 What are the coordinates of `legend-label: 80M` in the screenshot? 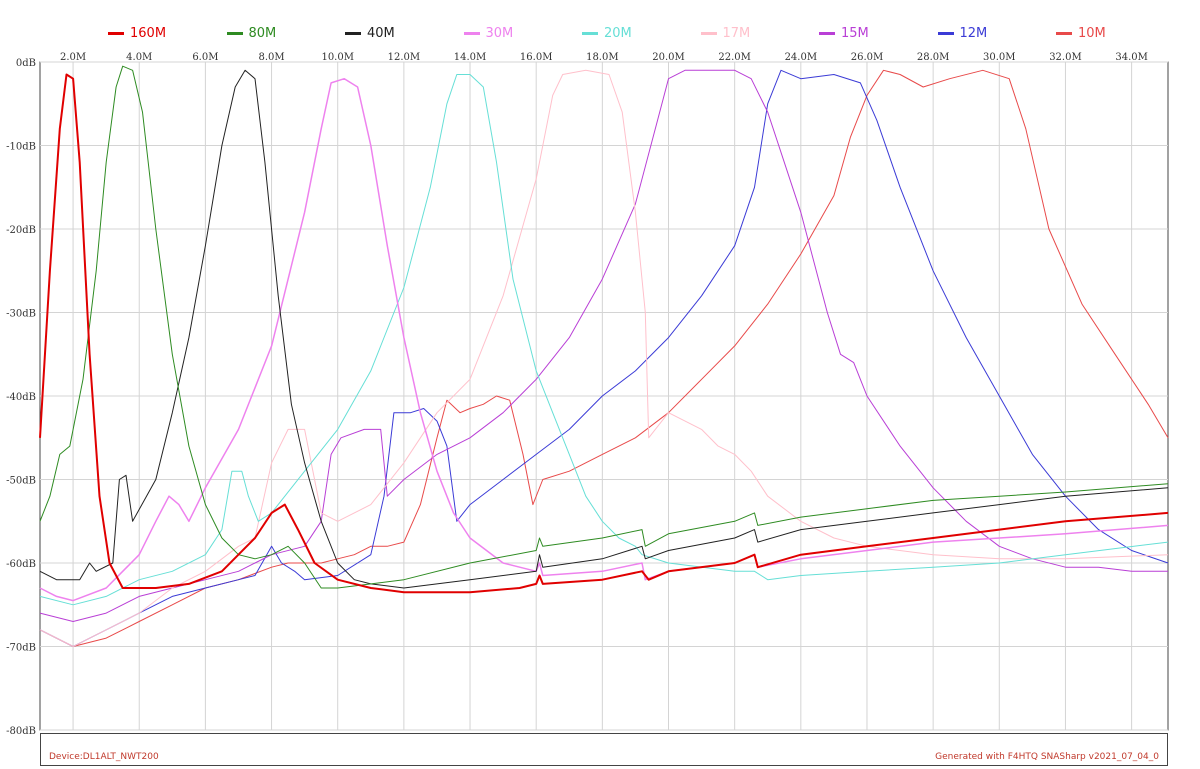 It's located at (262, 33).